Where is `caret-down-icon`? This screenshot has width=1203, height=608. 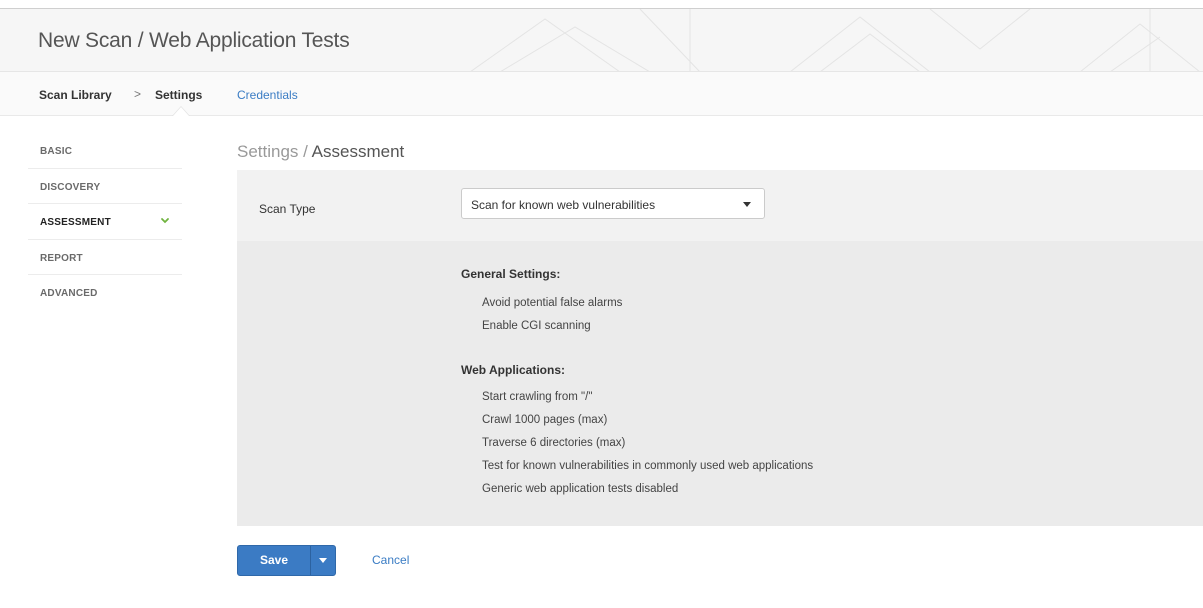
caret-down-icon is located at coordinates (323, 560).